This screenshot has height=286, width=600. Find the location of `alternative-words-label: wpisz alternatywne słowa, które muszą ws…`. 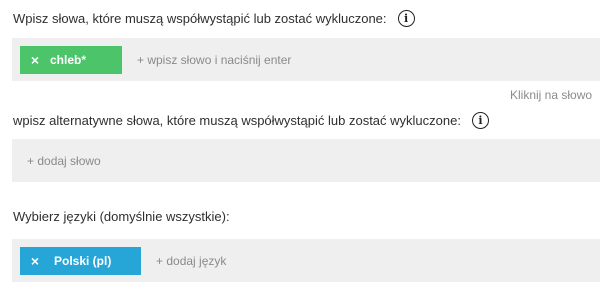

alternative-words-label: wpisz alternatywne słowa, które muszą ws… is located at coordinates (237, 120).